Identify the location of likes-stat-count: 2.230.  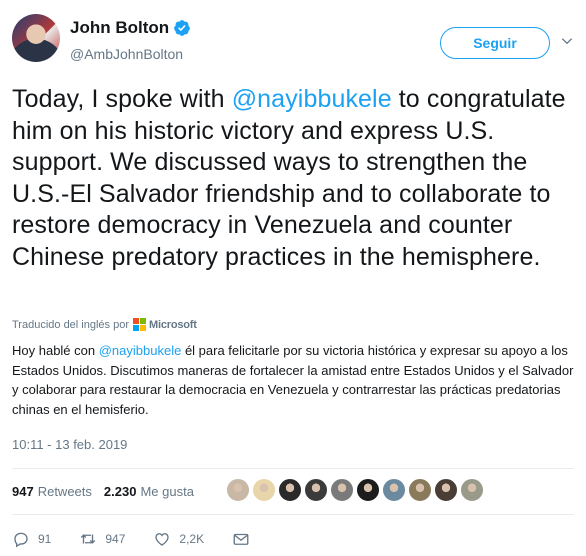
(120, 491).